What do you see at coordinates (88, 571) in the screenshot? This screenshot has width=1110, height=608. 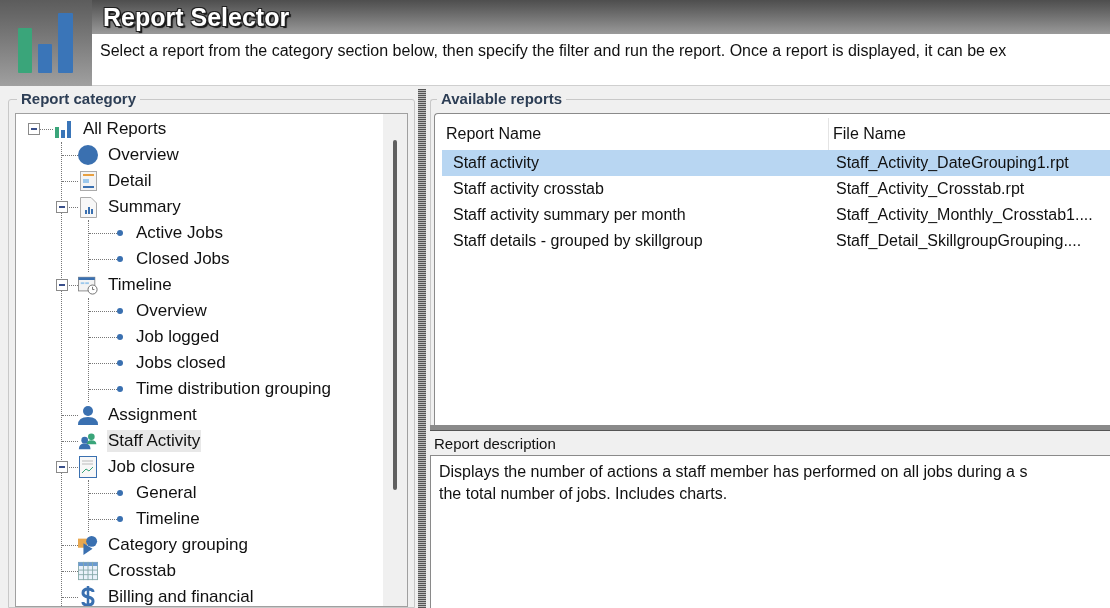 I see `table-icon` at bounding box center [88, 571].